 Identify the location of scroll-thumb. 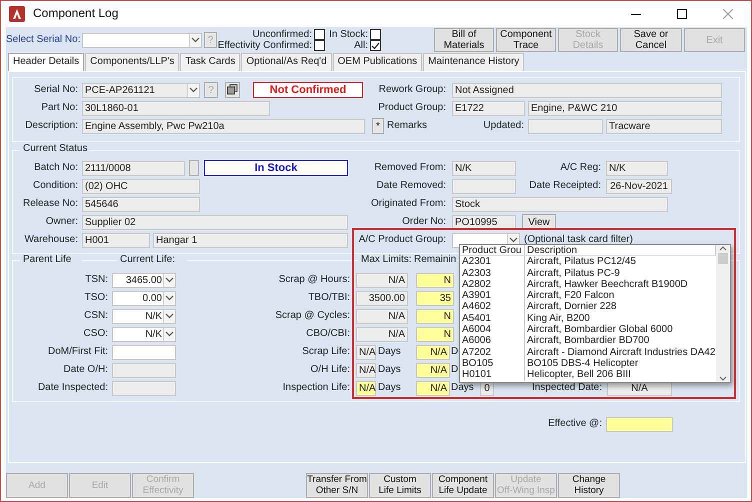
(723, 258).